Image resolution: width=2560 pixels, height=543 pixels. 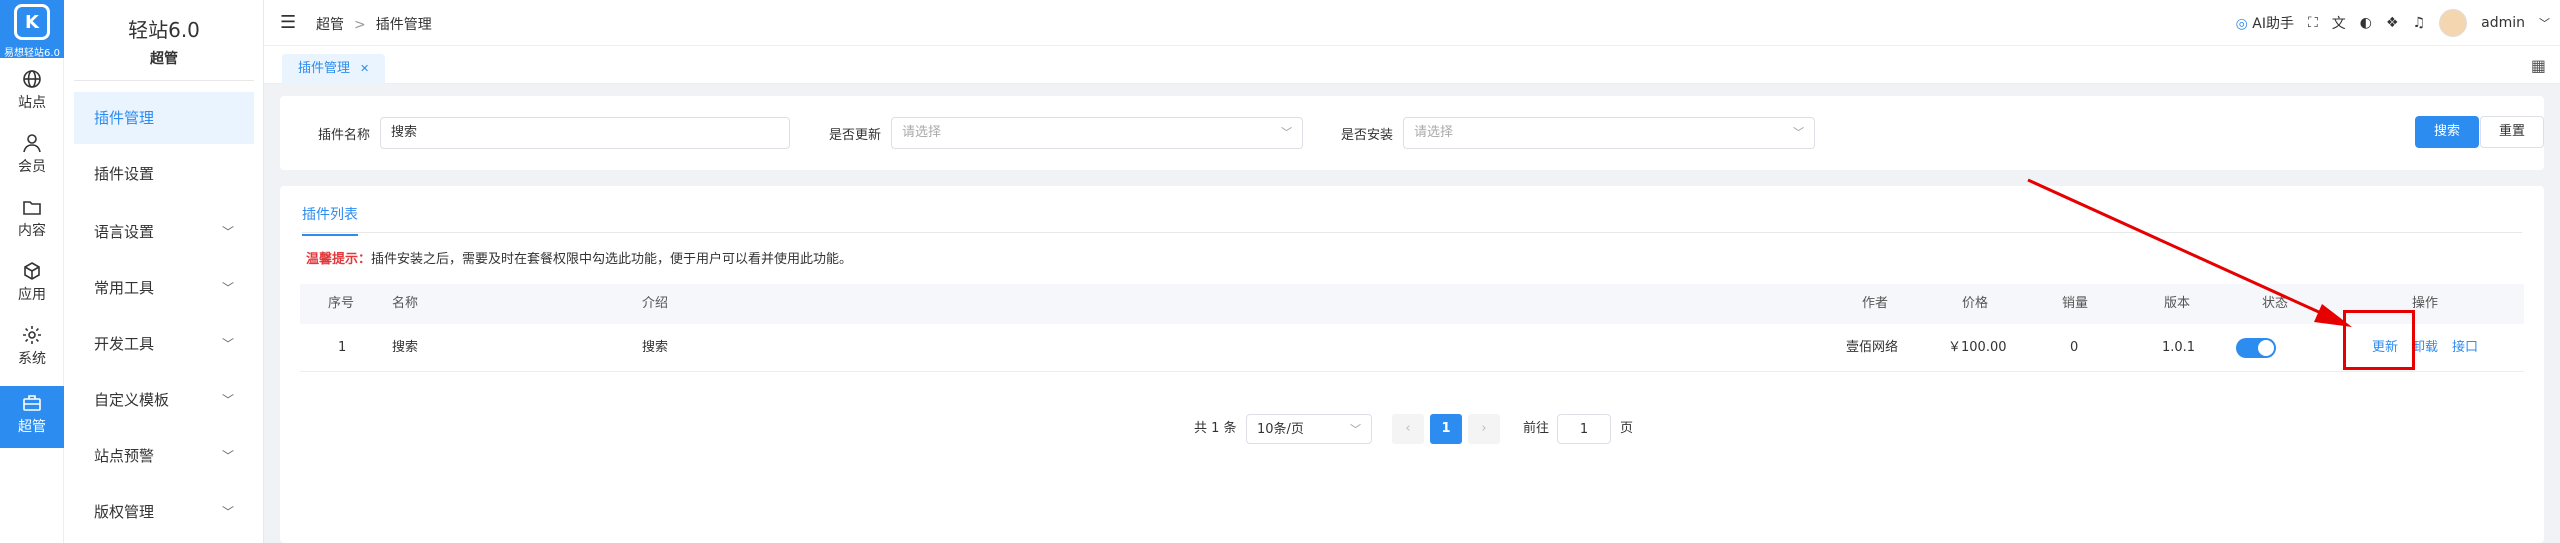 I want to click on sidebar-item-site-alert: 站点预警 ﹀, so click(x=164, y=456).